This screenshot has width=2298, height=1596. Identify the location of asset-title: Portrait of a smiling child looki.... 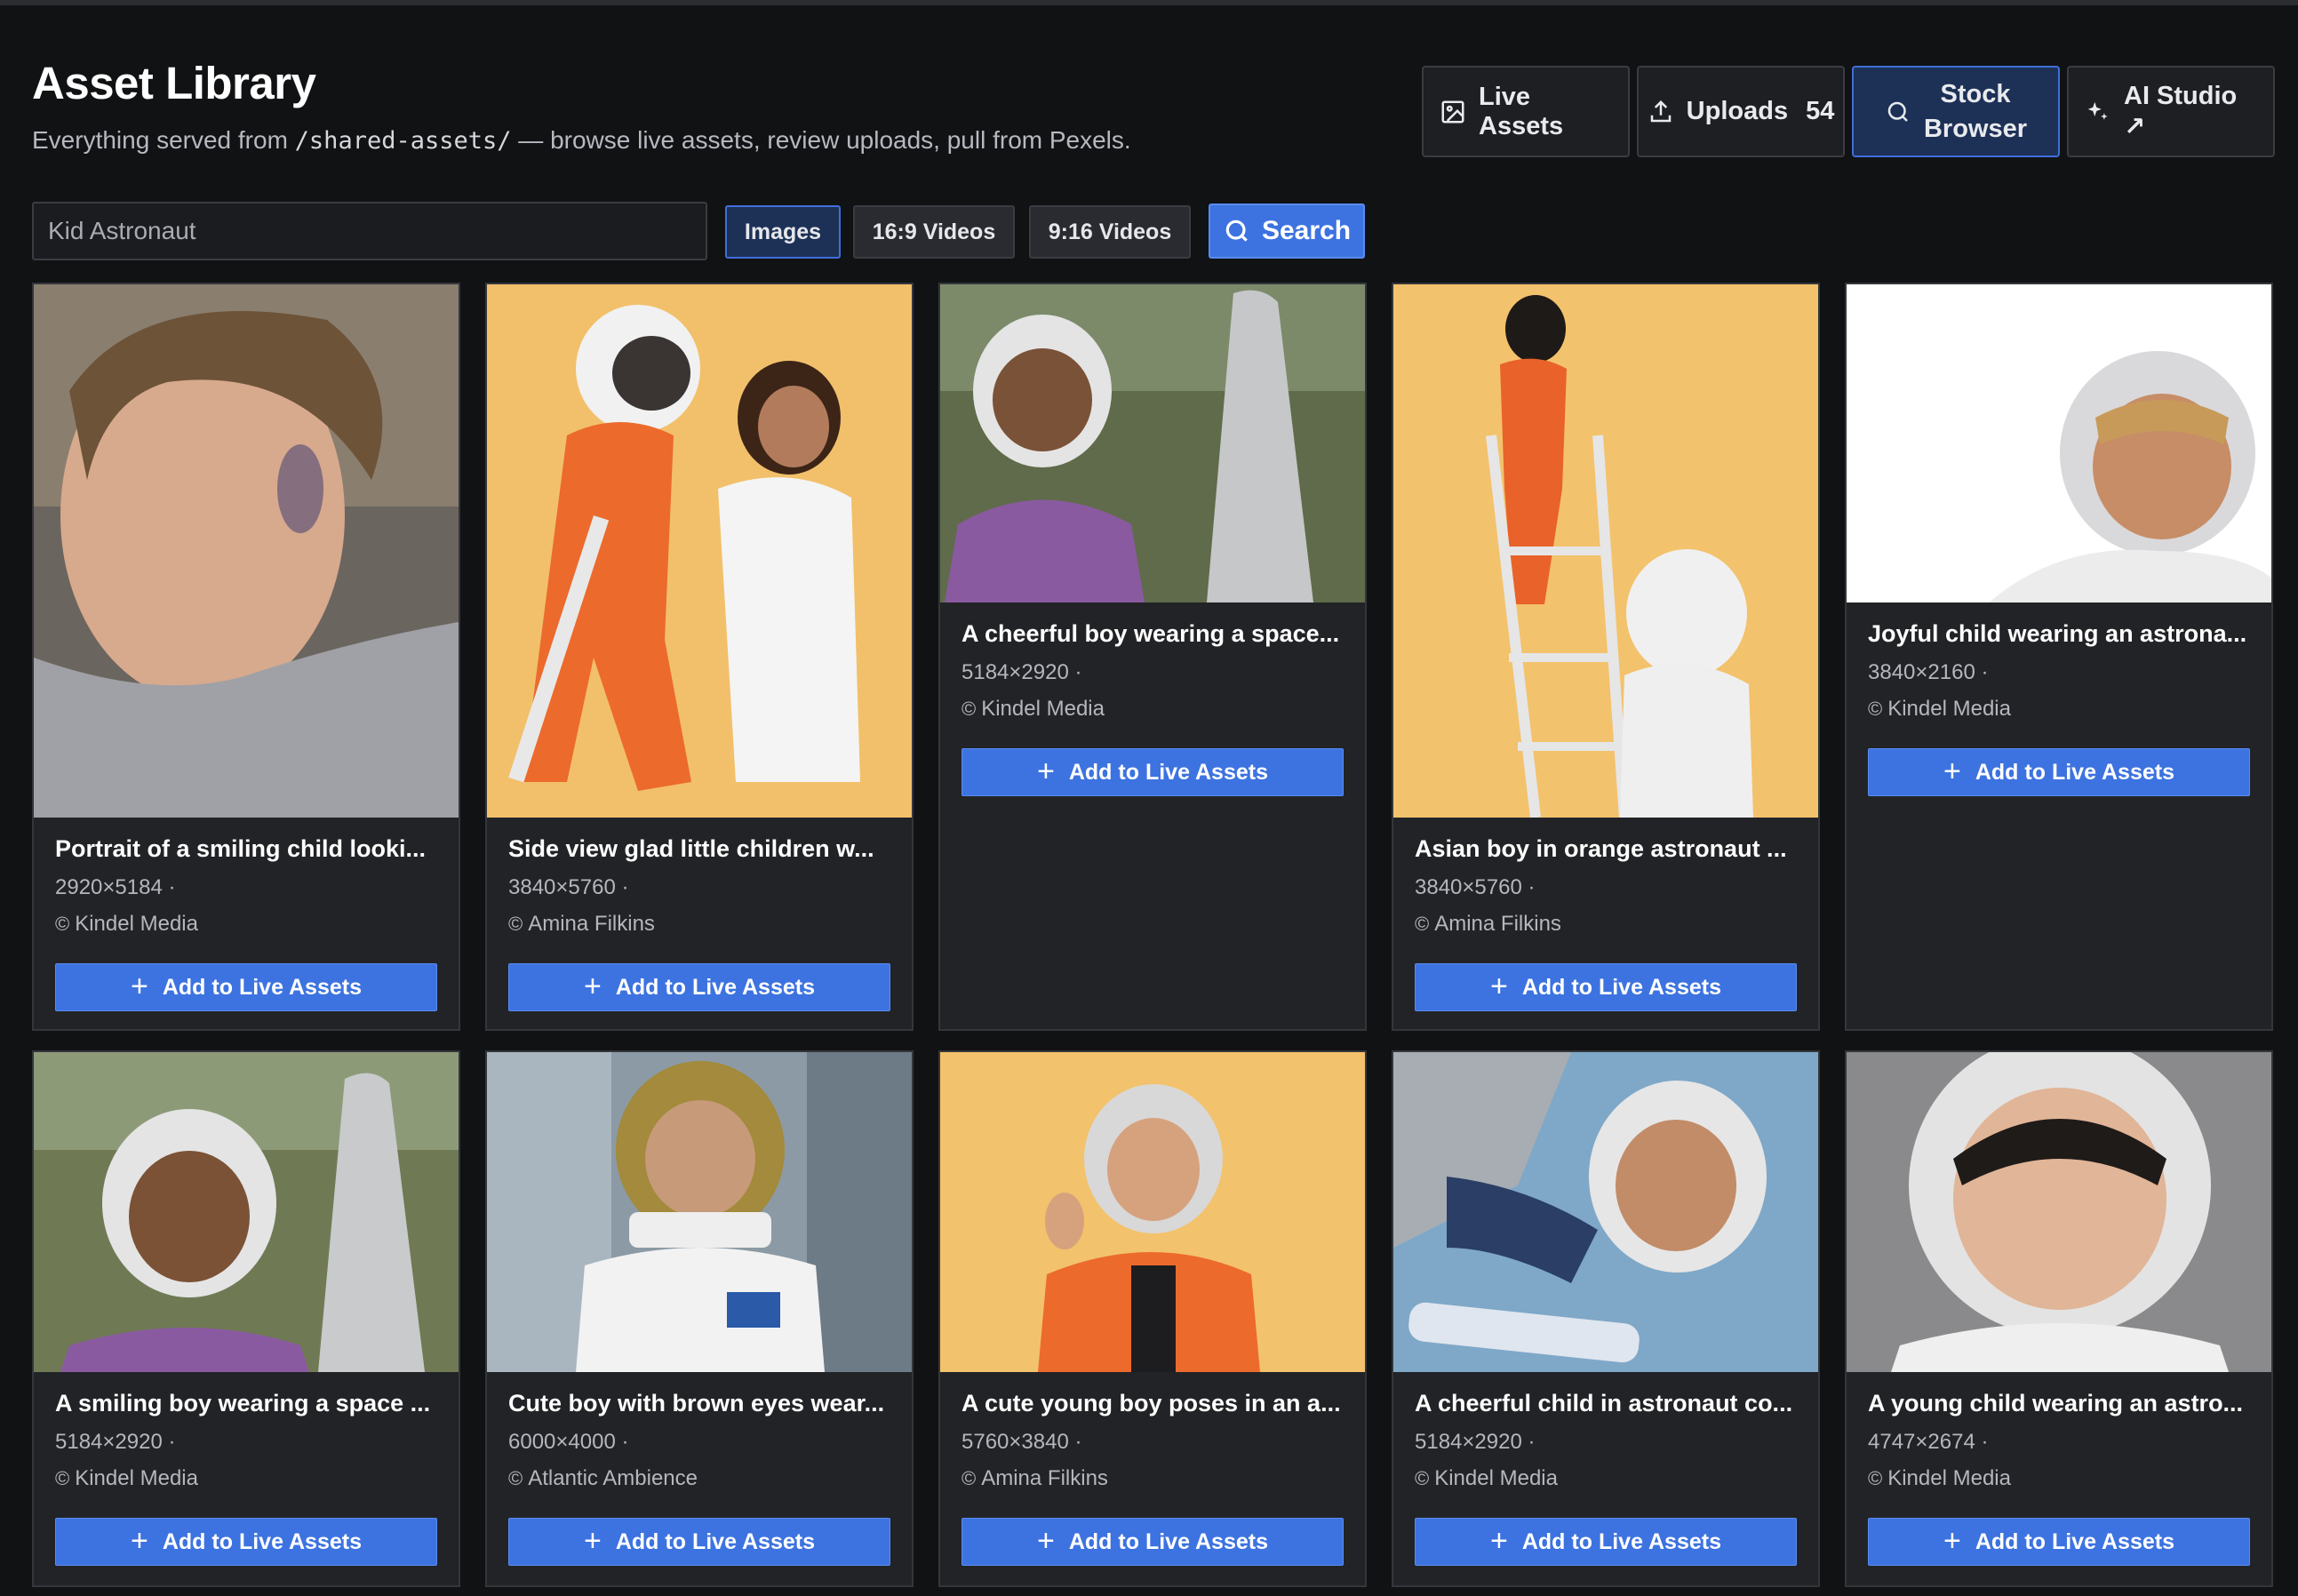
(241, 849).